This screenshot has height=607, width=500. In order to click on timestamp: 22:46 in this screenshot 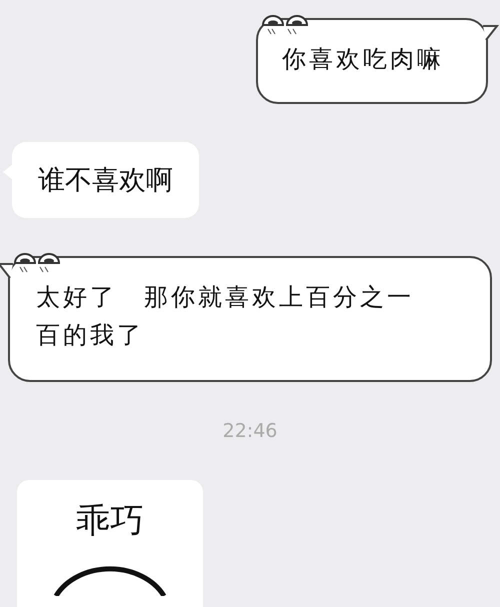, I will do `click(250, 431)`.